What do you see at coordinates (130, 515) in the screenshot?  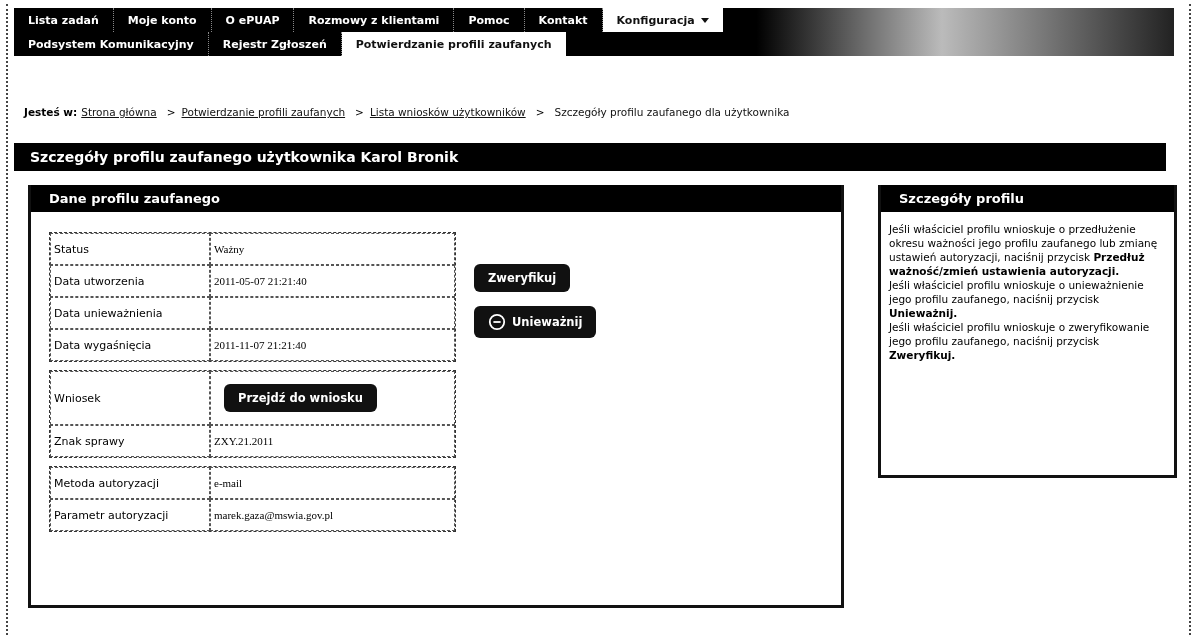 I see `field-label: Parametr autoryzacji` at bounding box center [130, 515].